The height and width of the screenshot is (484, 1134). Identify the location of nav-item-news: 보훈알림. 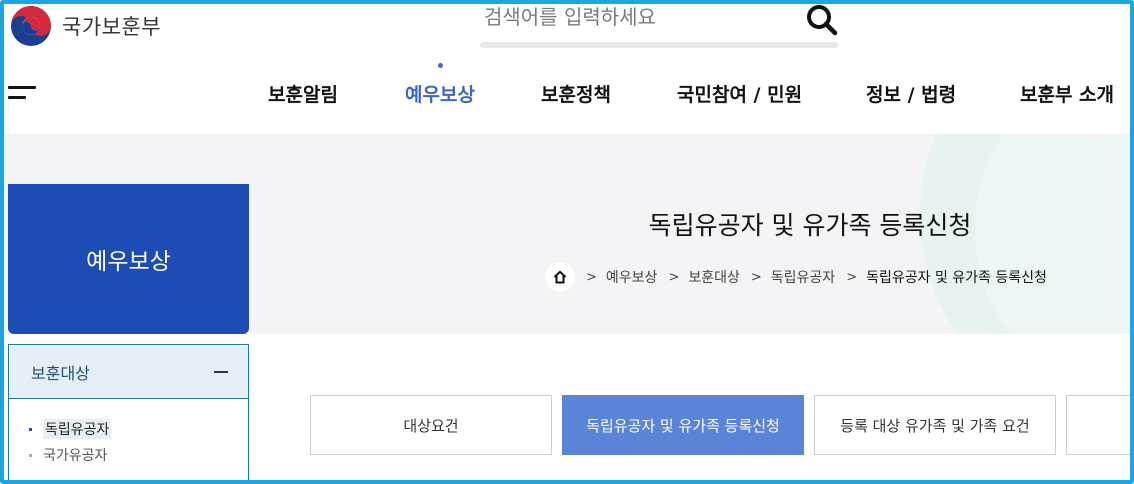
(303, 93).